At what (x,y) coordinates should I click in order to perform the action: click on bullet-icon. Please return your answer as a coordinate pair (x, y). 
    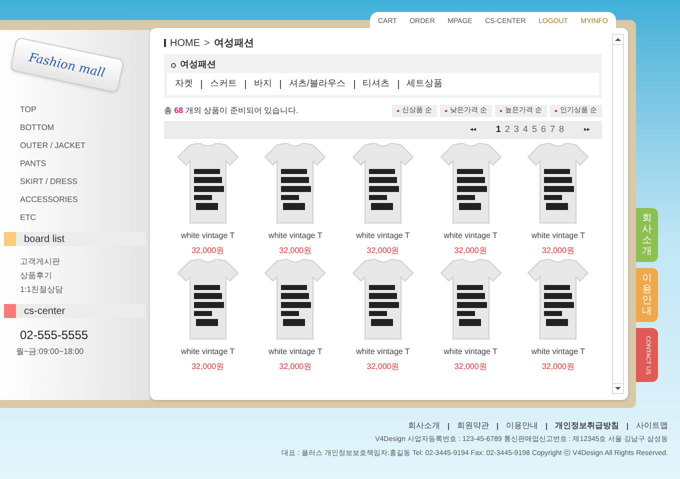
    Looking at the image, I should click on (173, 65).